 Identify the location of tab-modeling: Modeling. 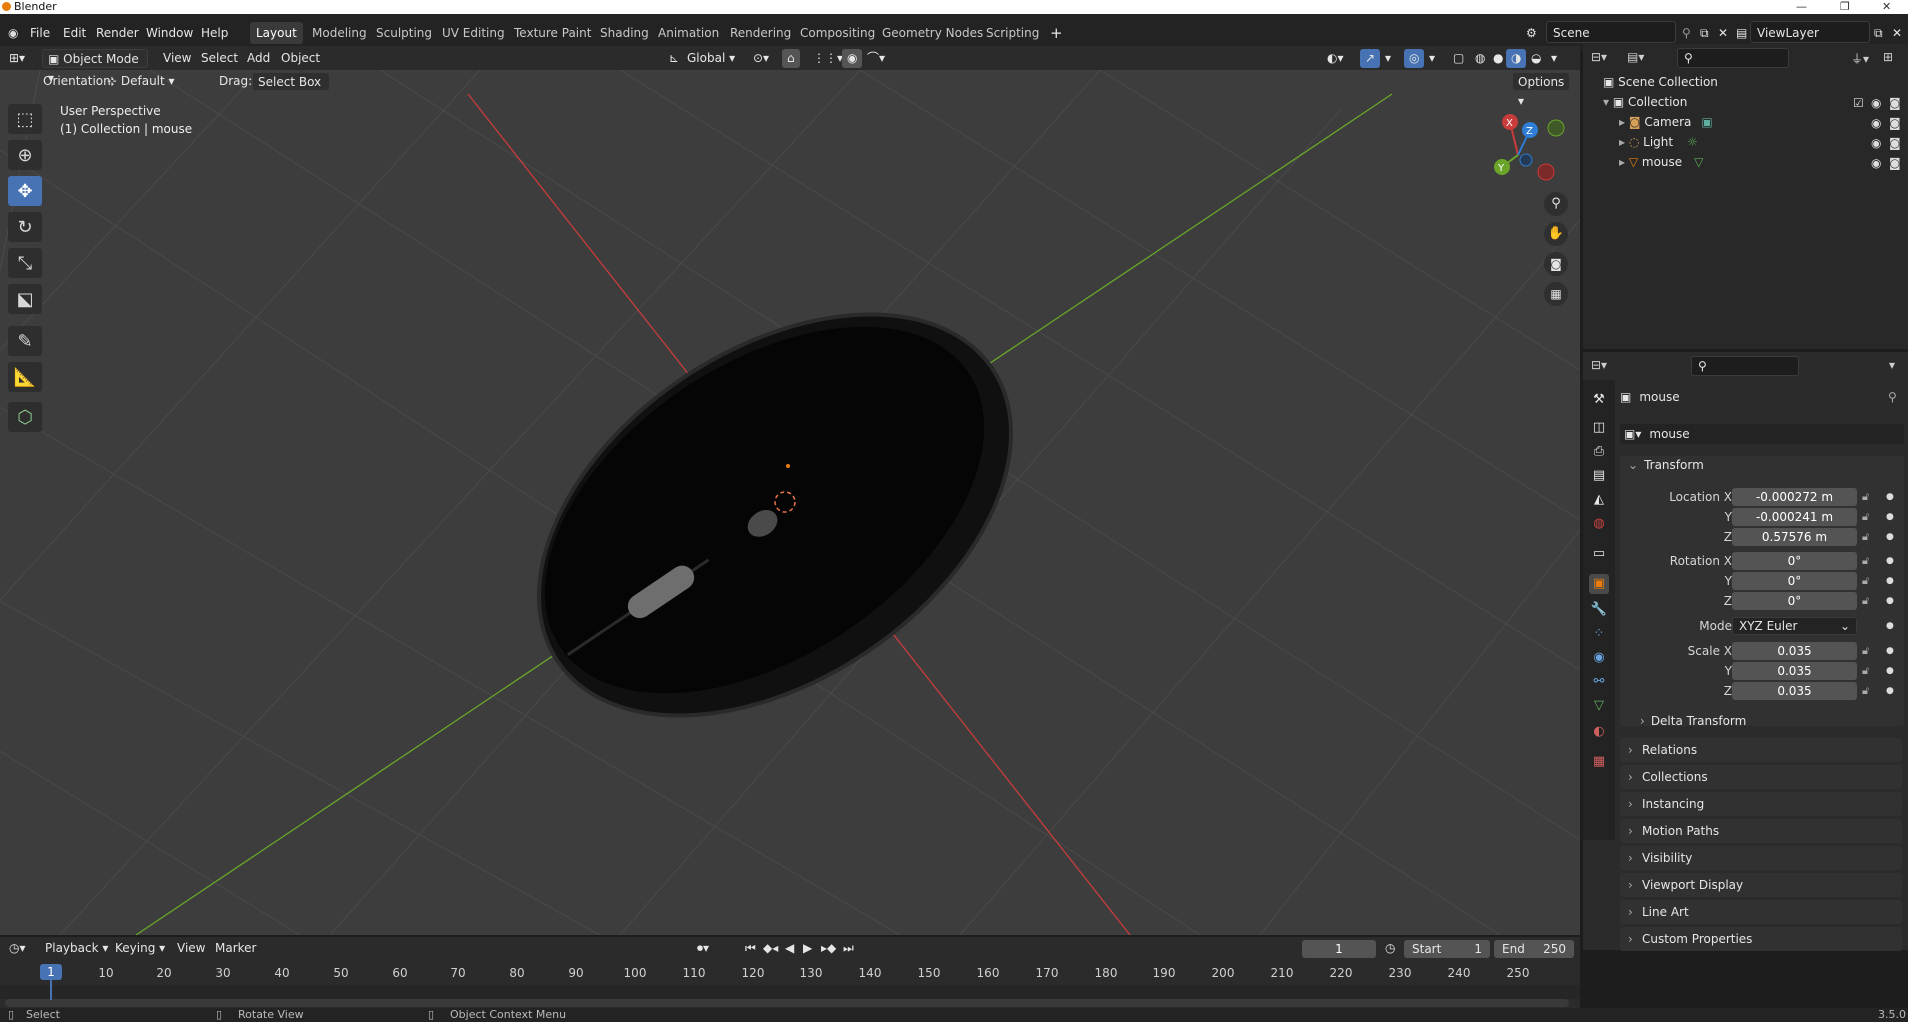
(339, 33).